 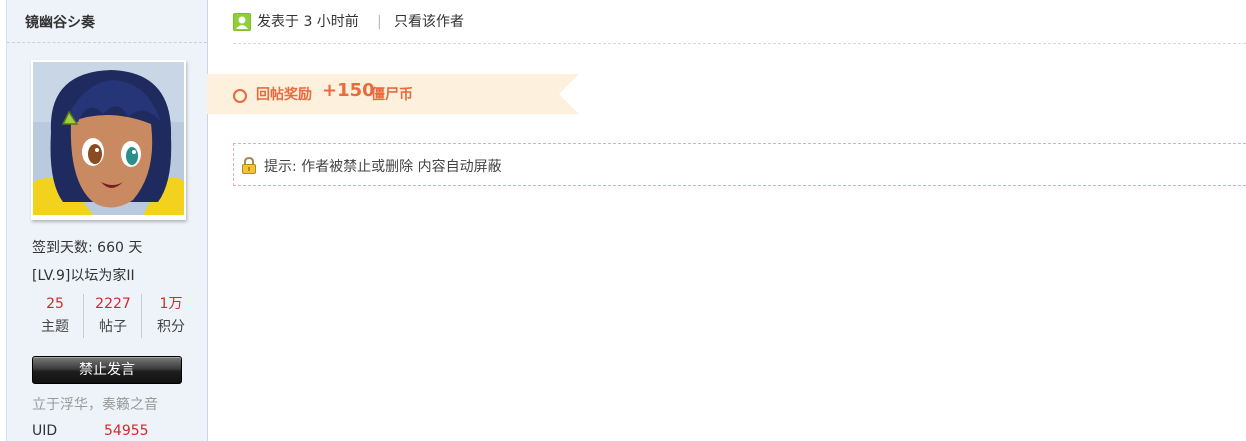 What do you see at coordinates (171, 304) in the screenshot?
I see `stat-value: 1万` at bounding box center [171, 304].